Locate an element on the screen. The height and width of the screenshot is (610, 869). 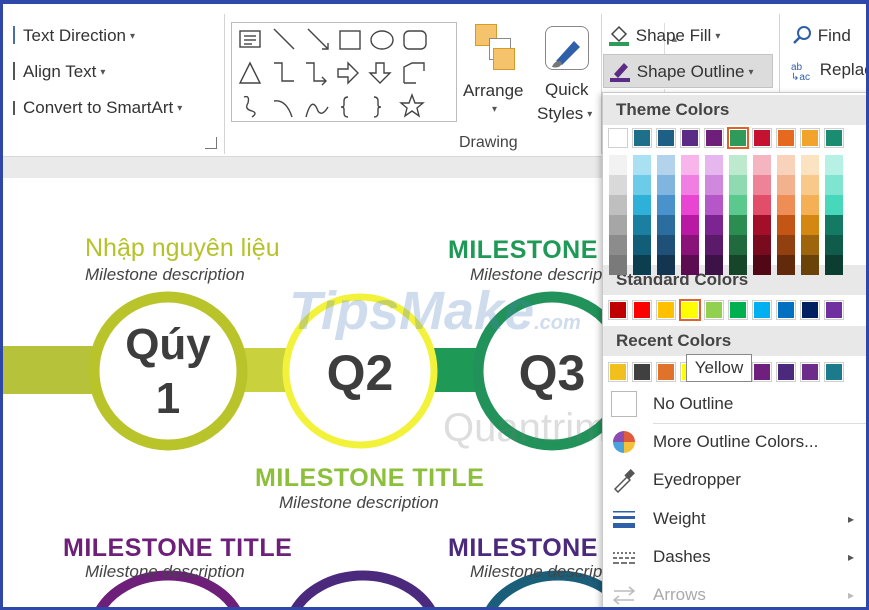
quick-styles-button: Styles ▾ is located at coordinates (564, 114).